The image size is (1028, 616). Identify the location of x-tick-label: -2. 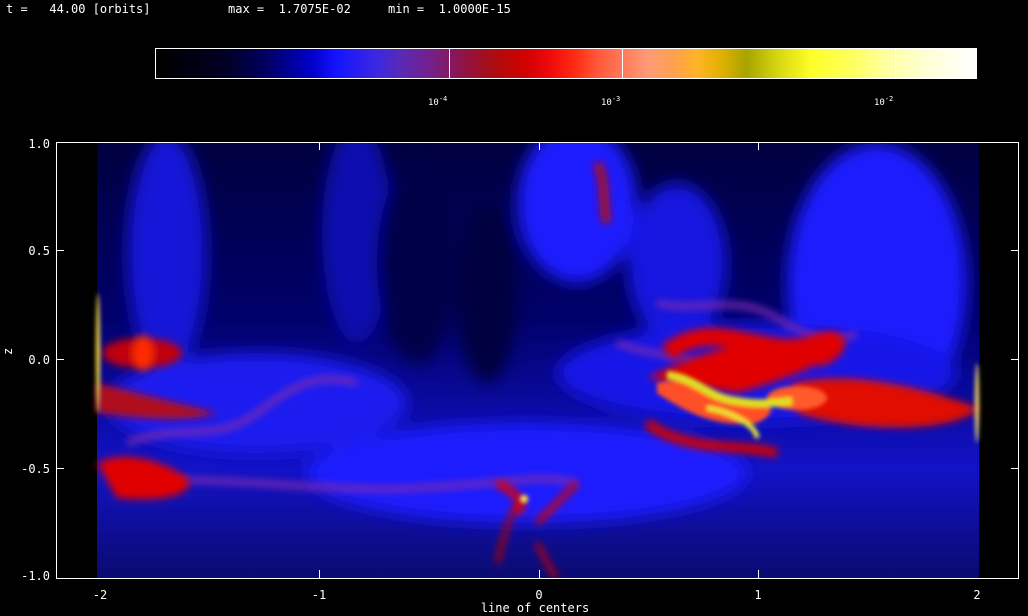
(100, 595).